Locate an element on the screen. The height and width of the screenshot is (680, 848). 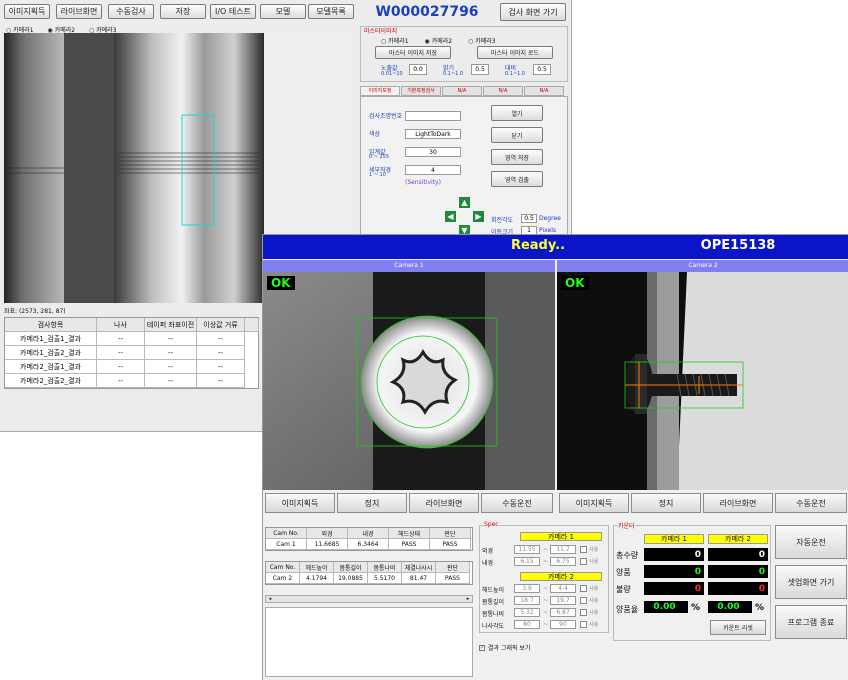
arrow-right-icon: ▶ is located at coordinates (478, 216).